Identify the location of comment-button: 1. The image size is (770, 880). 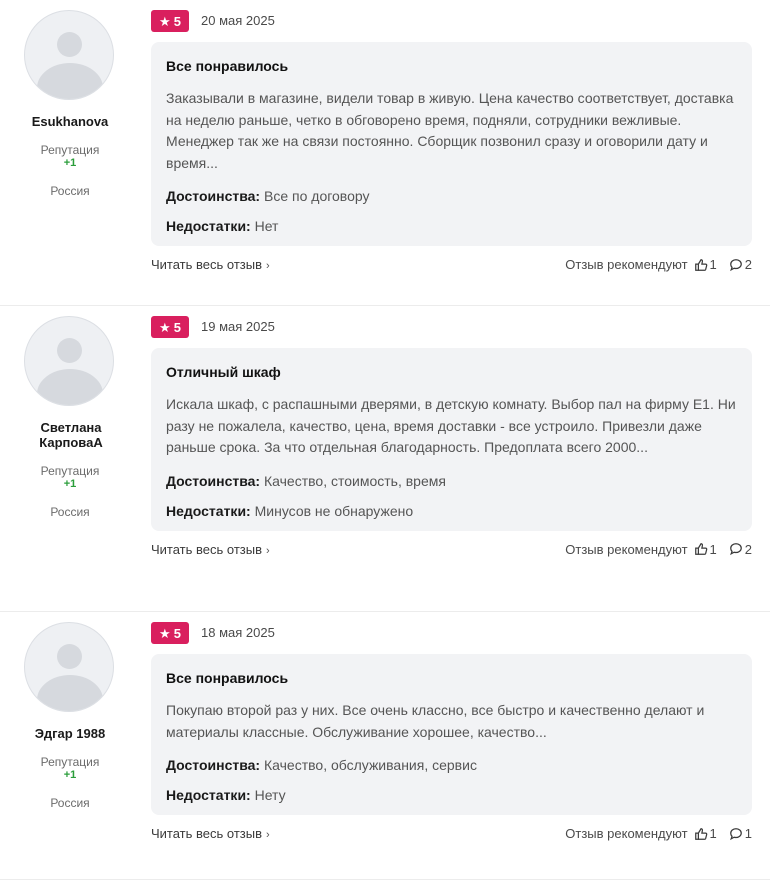
(740, 833).